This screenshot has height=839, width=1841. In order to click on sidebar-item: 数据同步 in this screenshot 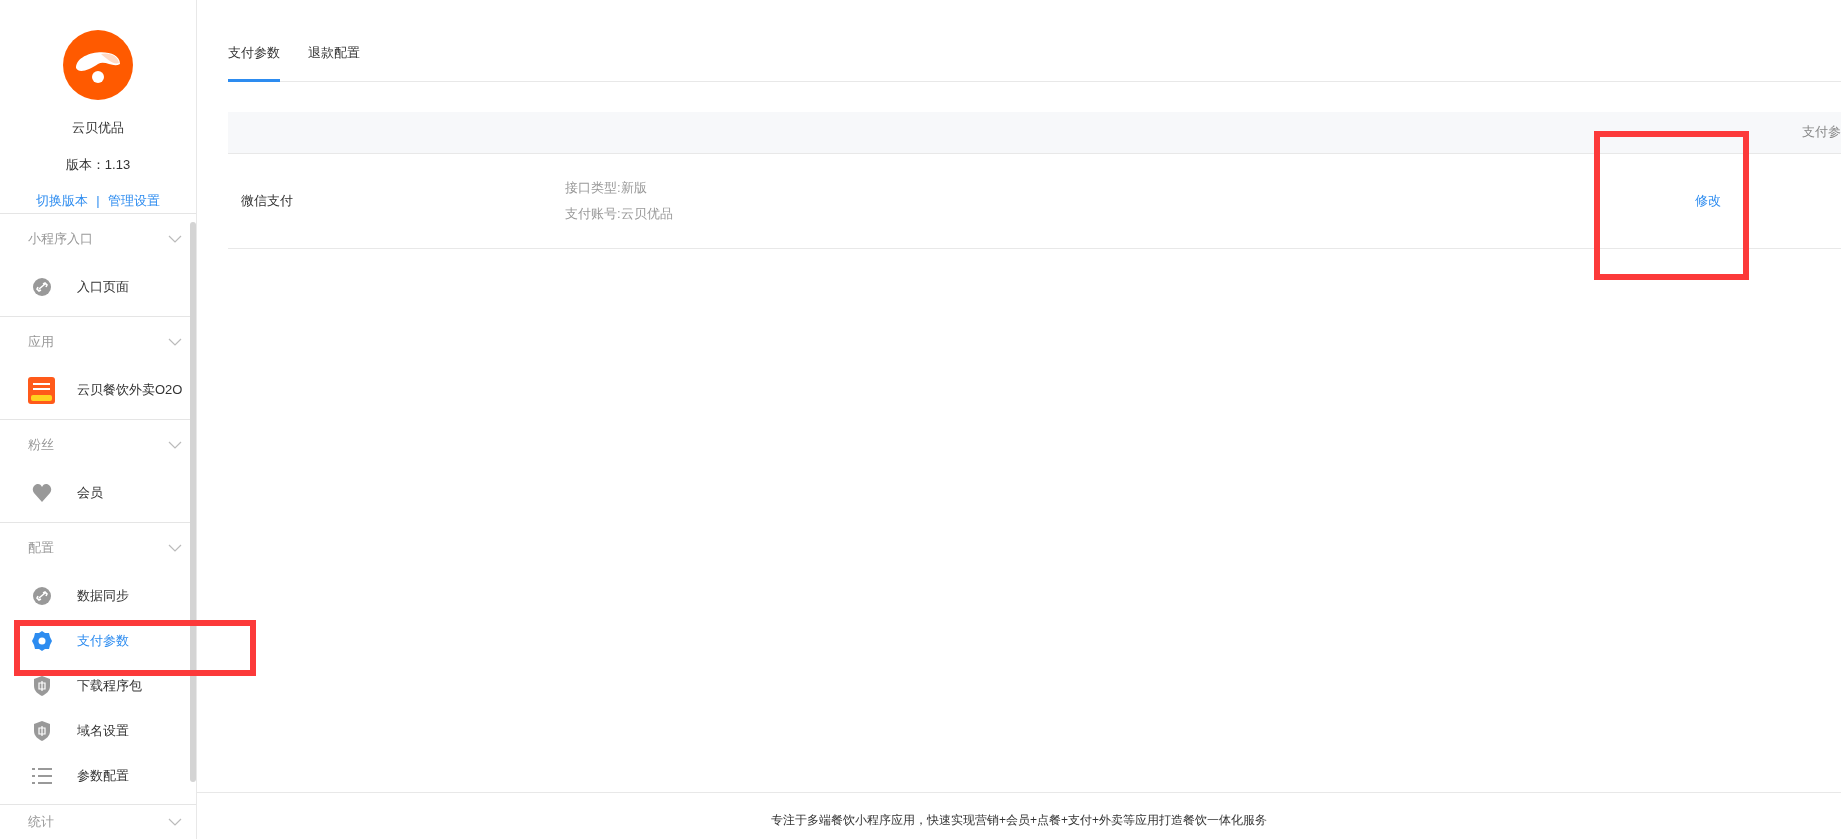, I will do `click(94, 595)`.